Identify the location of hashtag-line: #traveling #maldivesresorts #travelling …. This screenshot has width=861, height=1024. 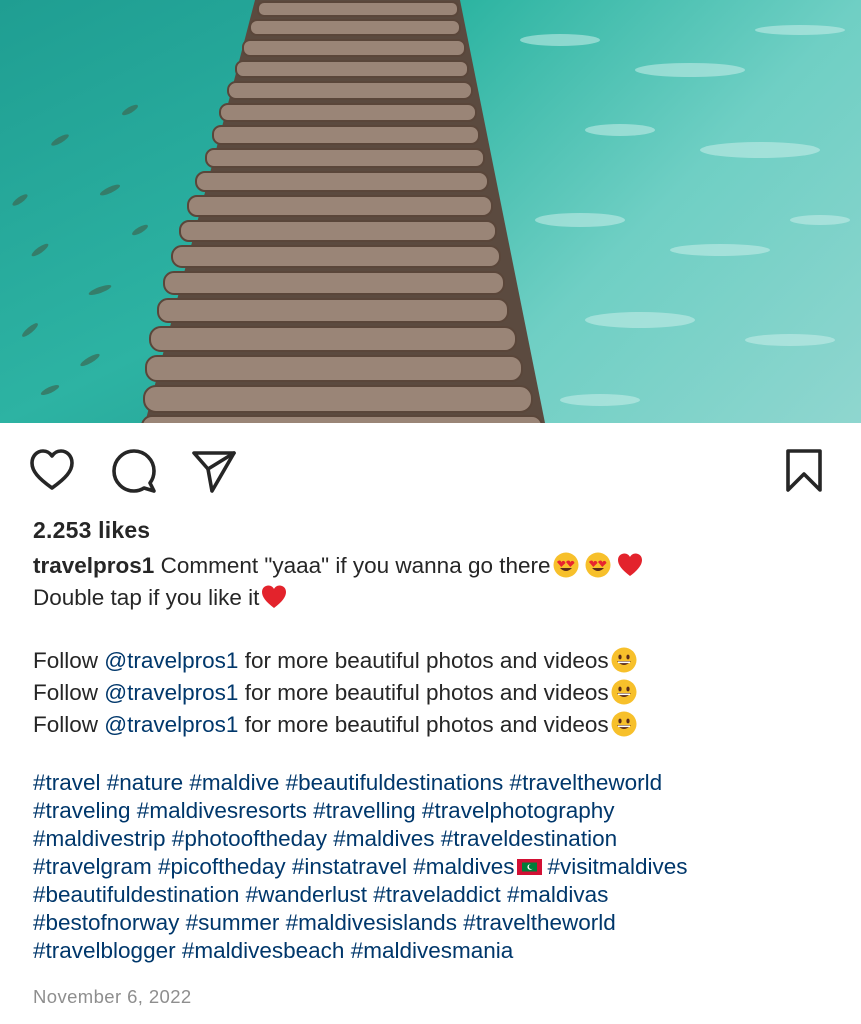
(433, 811).